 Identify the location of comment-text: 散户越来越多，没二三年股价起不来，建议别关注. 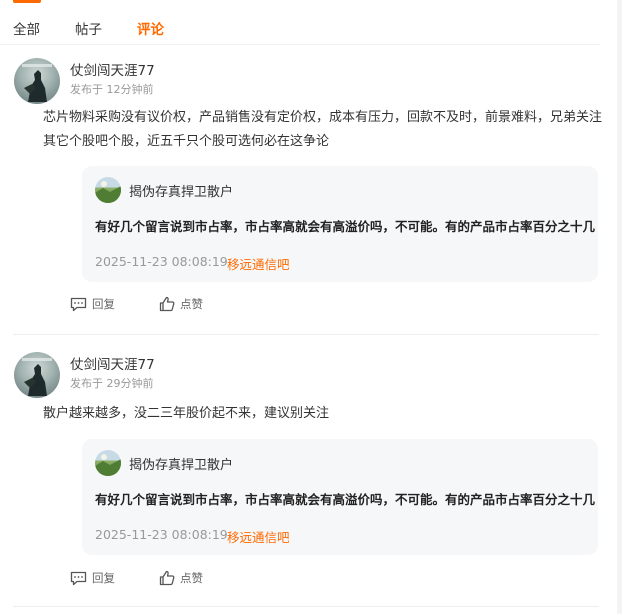
(186, 413).